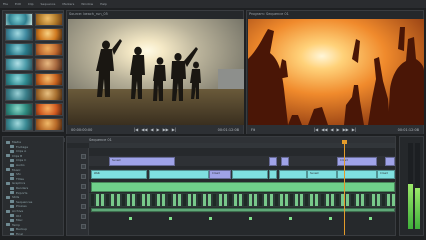 The height and width of the screenshot is (240, 426). What do you see at coordinates (15, 216) in the screenshot?
I see `project-folder: Old` at bounding box center [15, 216].